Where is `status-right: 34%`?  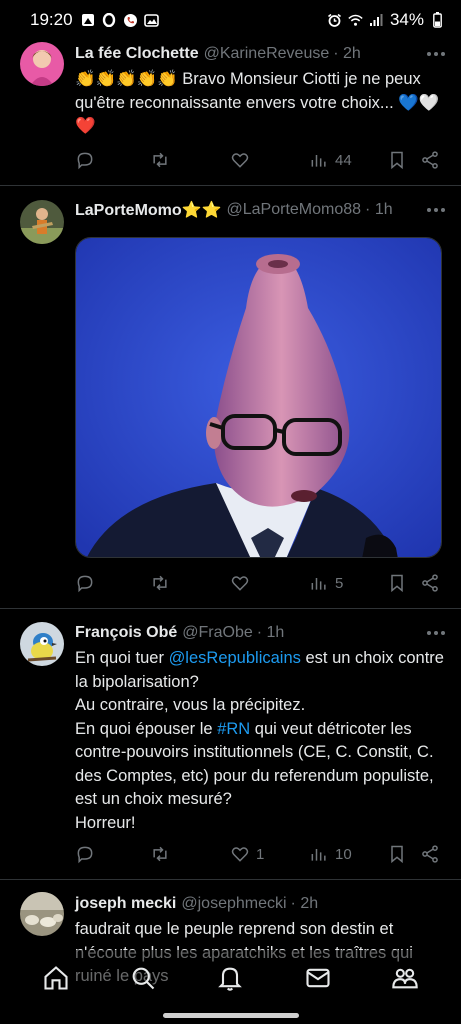 status-right: 34% is located at coordinates (386, 20).